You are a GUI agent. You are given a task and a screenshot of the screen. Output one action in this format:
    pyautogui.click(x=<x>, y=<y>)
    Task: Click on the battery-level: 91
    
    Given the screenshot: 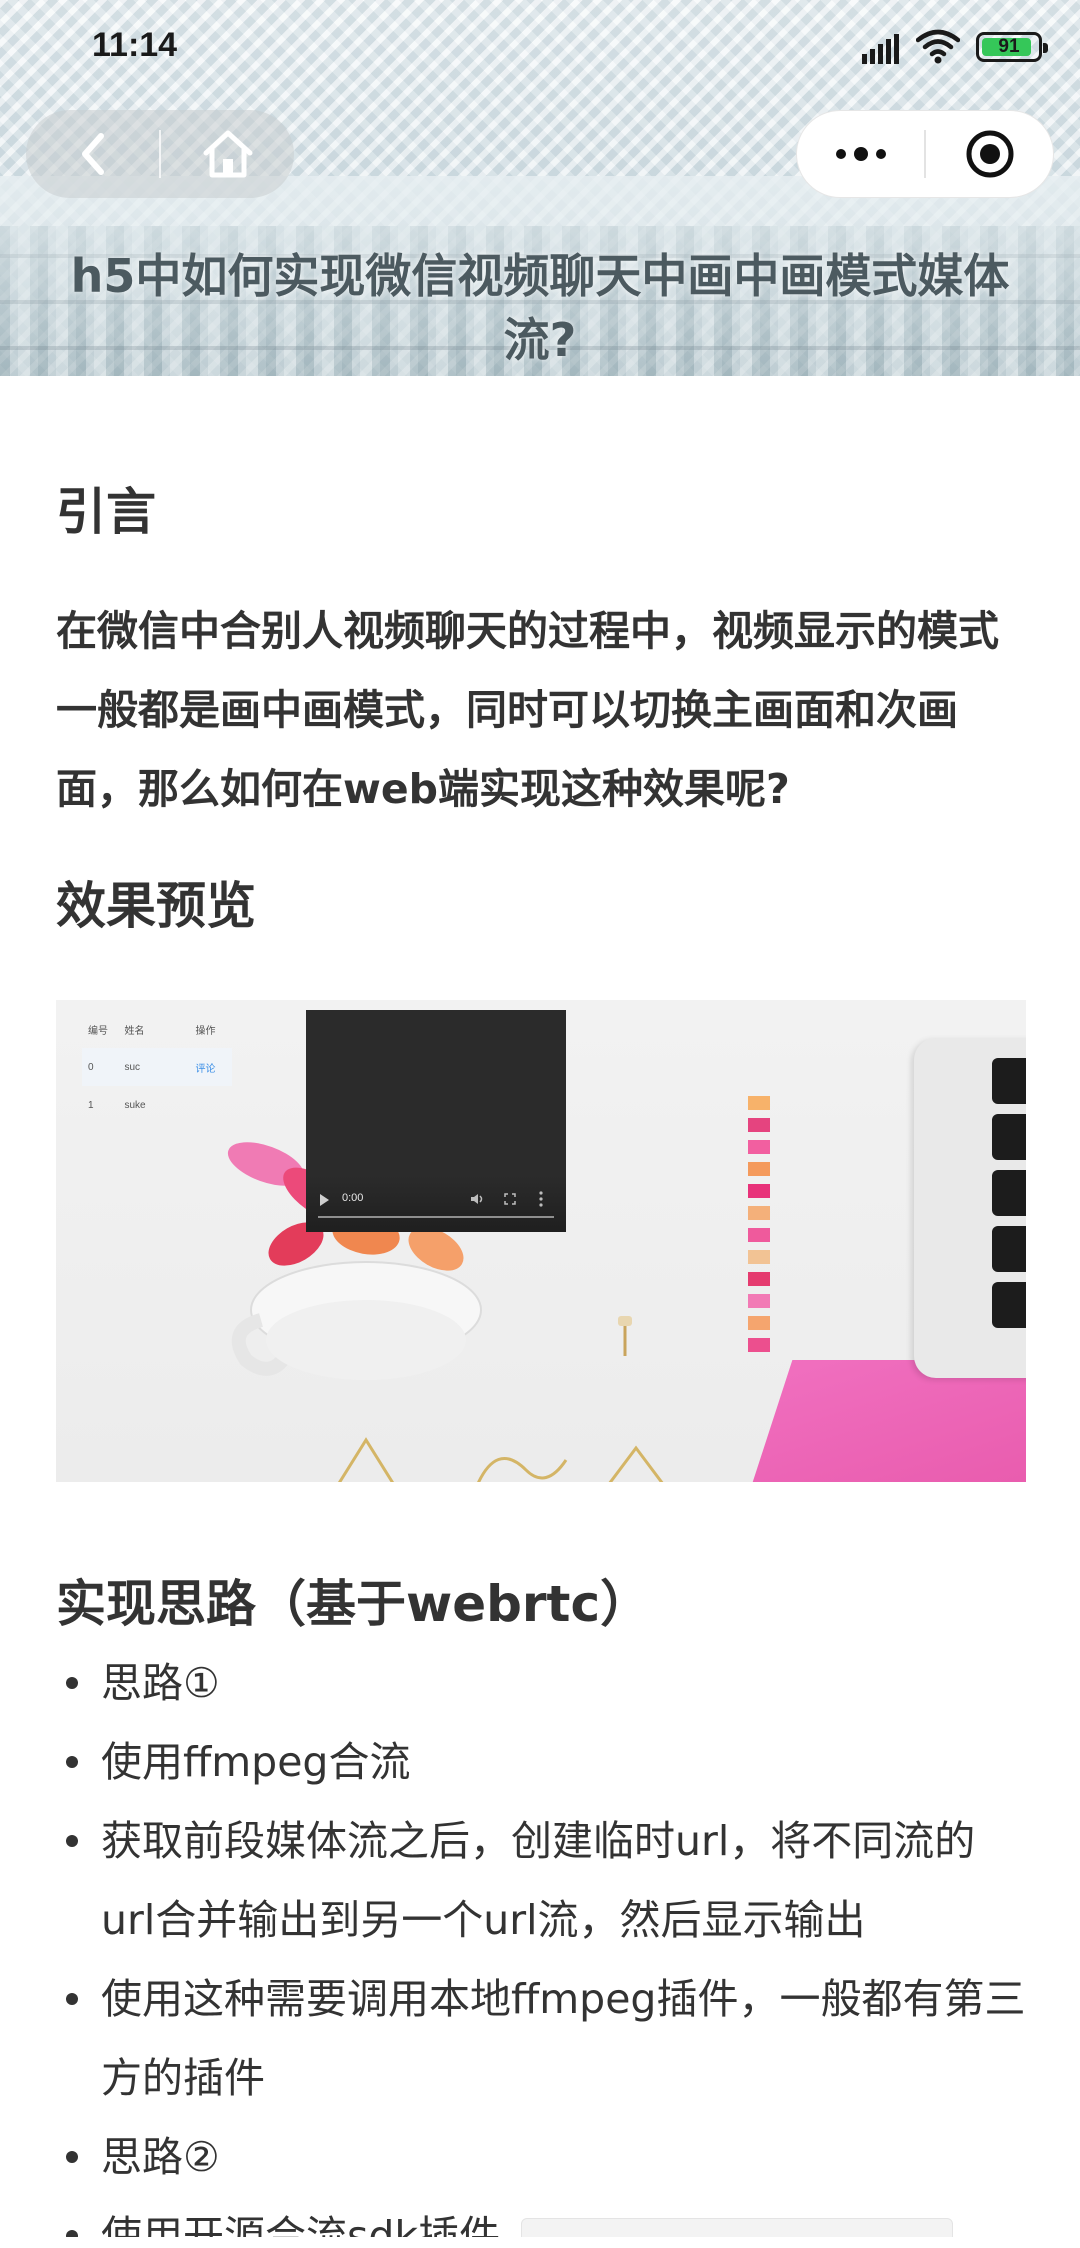 What is the action you would take?
    pyautogui.click(x=1009, y=46)
    